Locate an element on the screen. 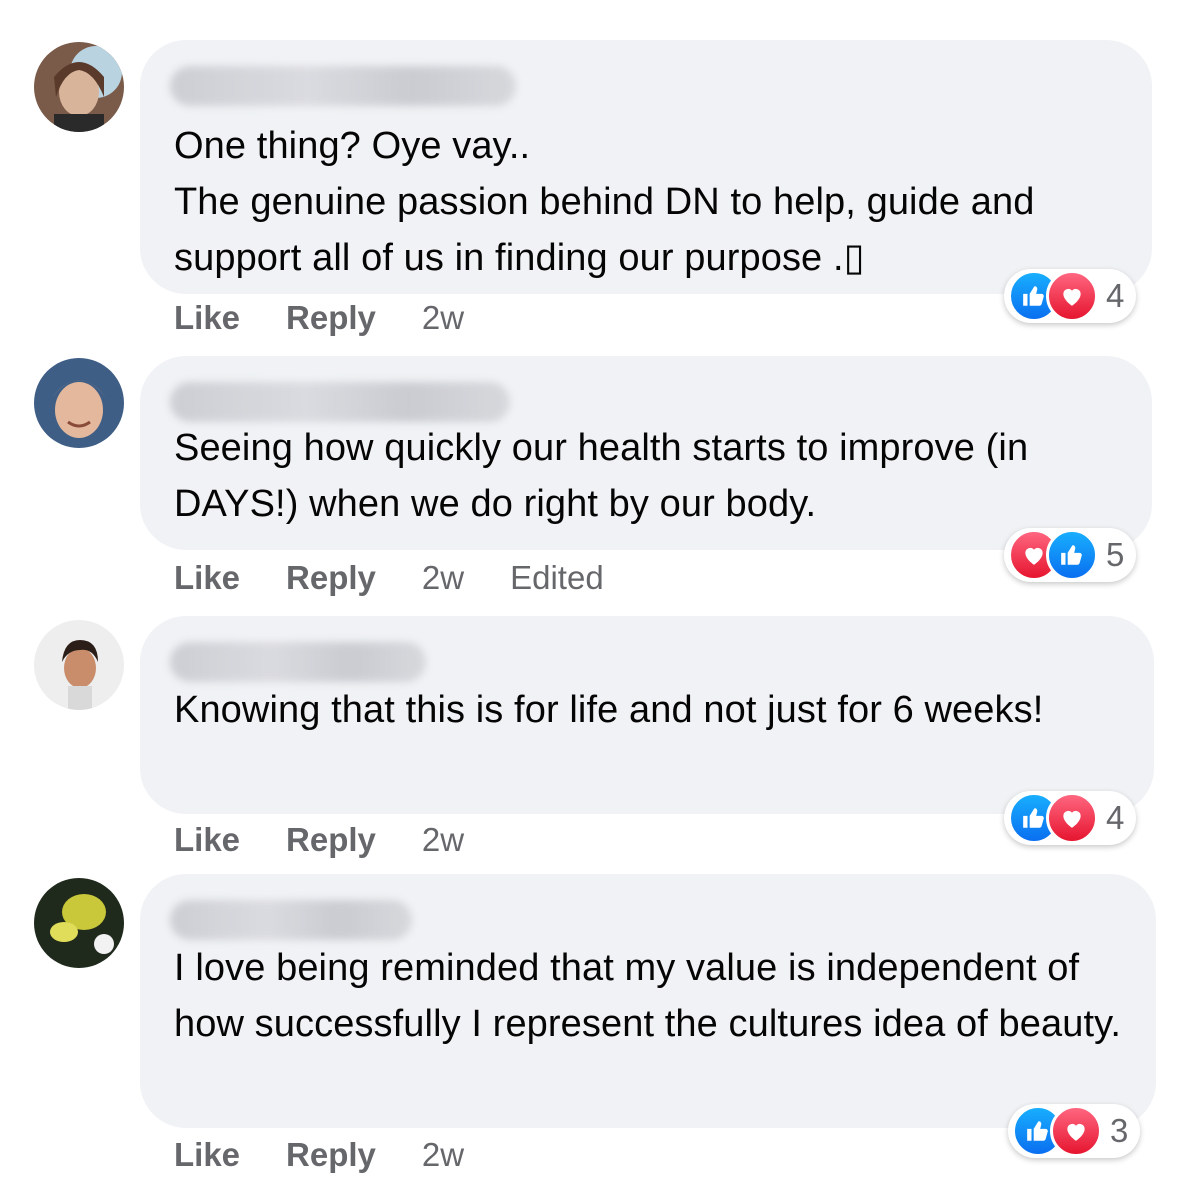  edited-label: Edited is located at coordinates (557, 578).